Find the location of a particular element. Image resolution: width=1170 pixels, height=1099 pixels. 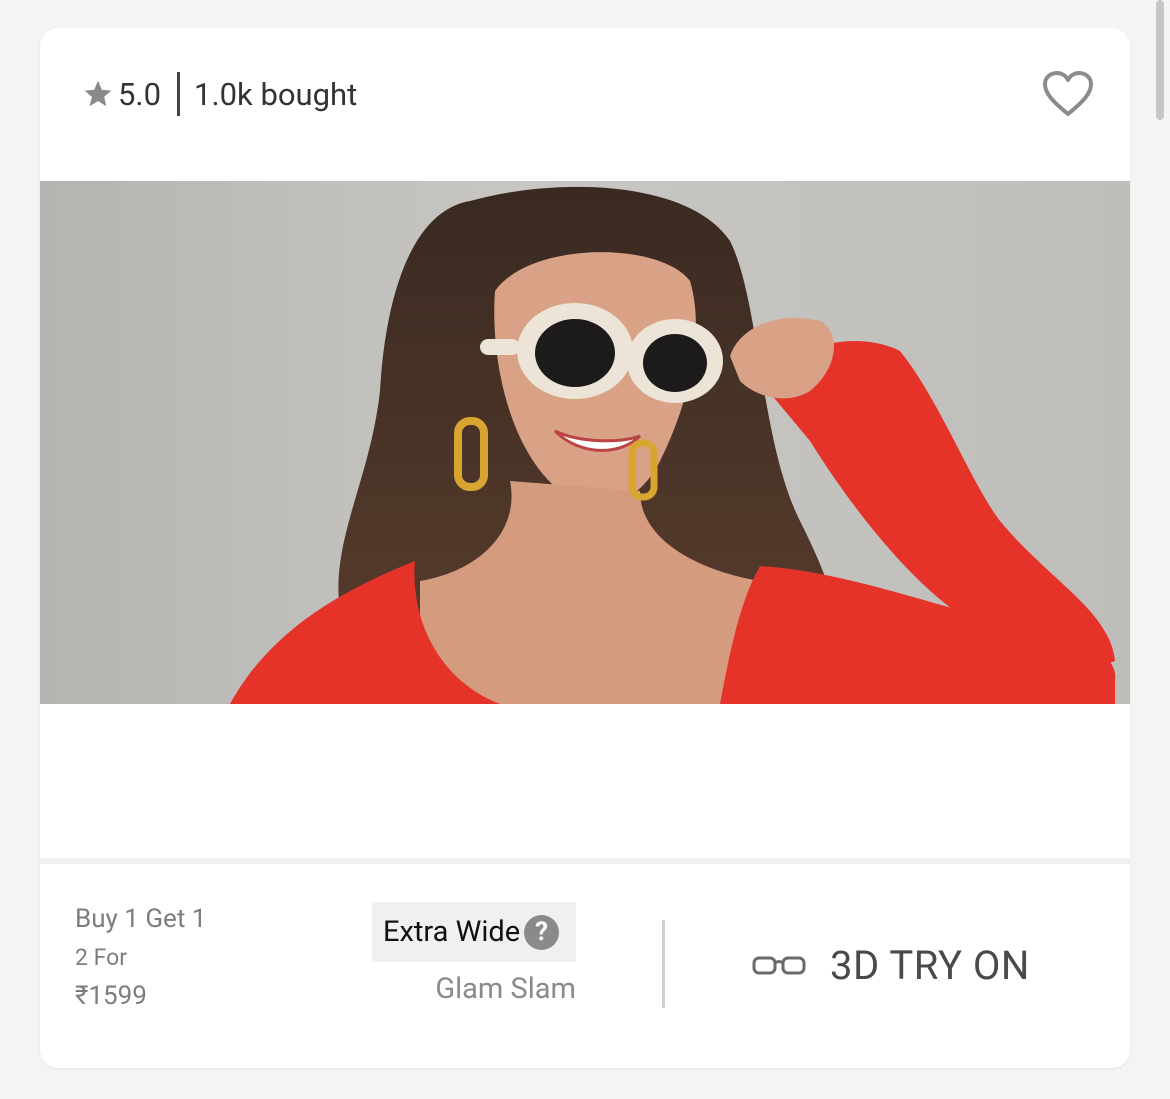

heart-outline-icon is located at coordinates (1068, 93).